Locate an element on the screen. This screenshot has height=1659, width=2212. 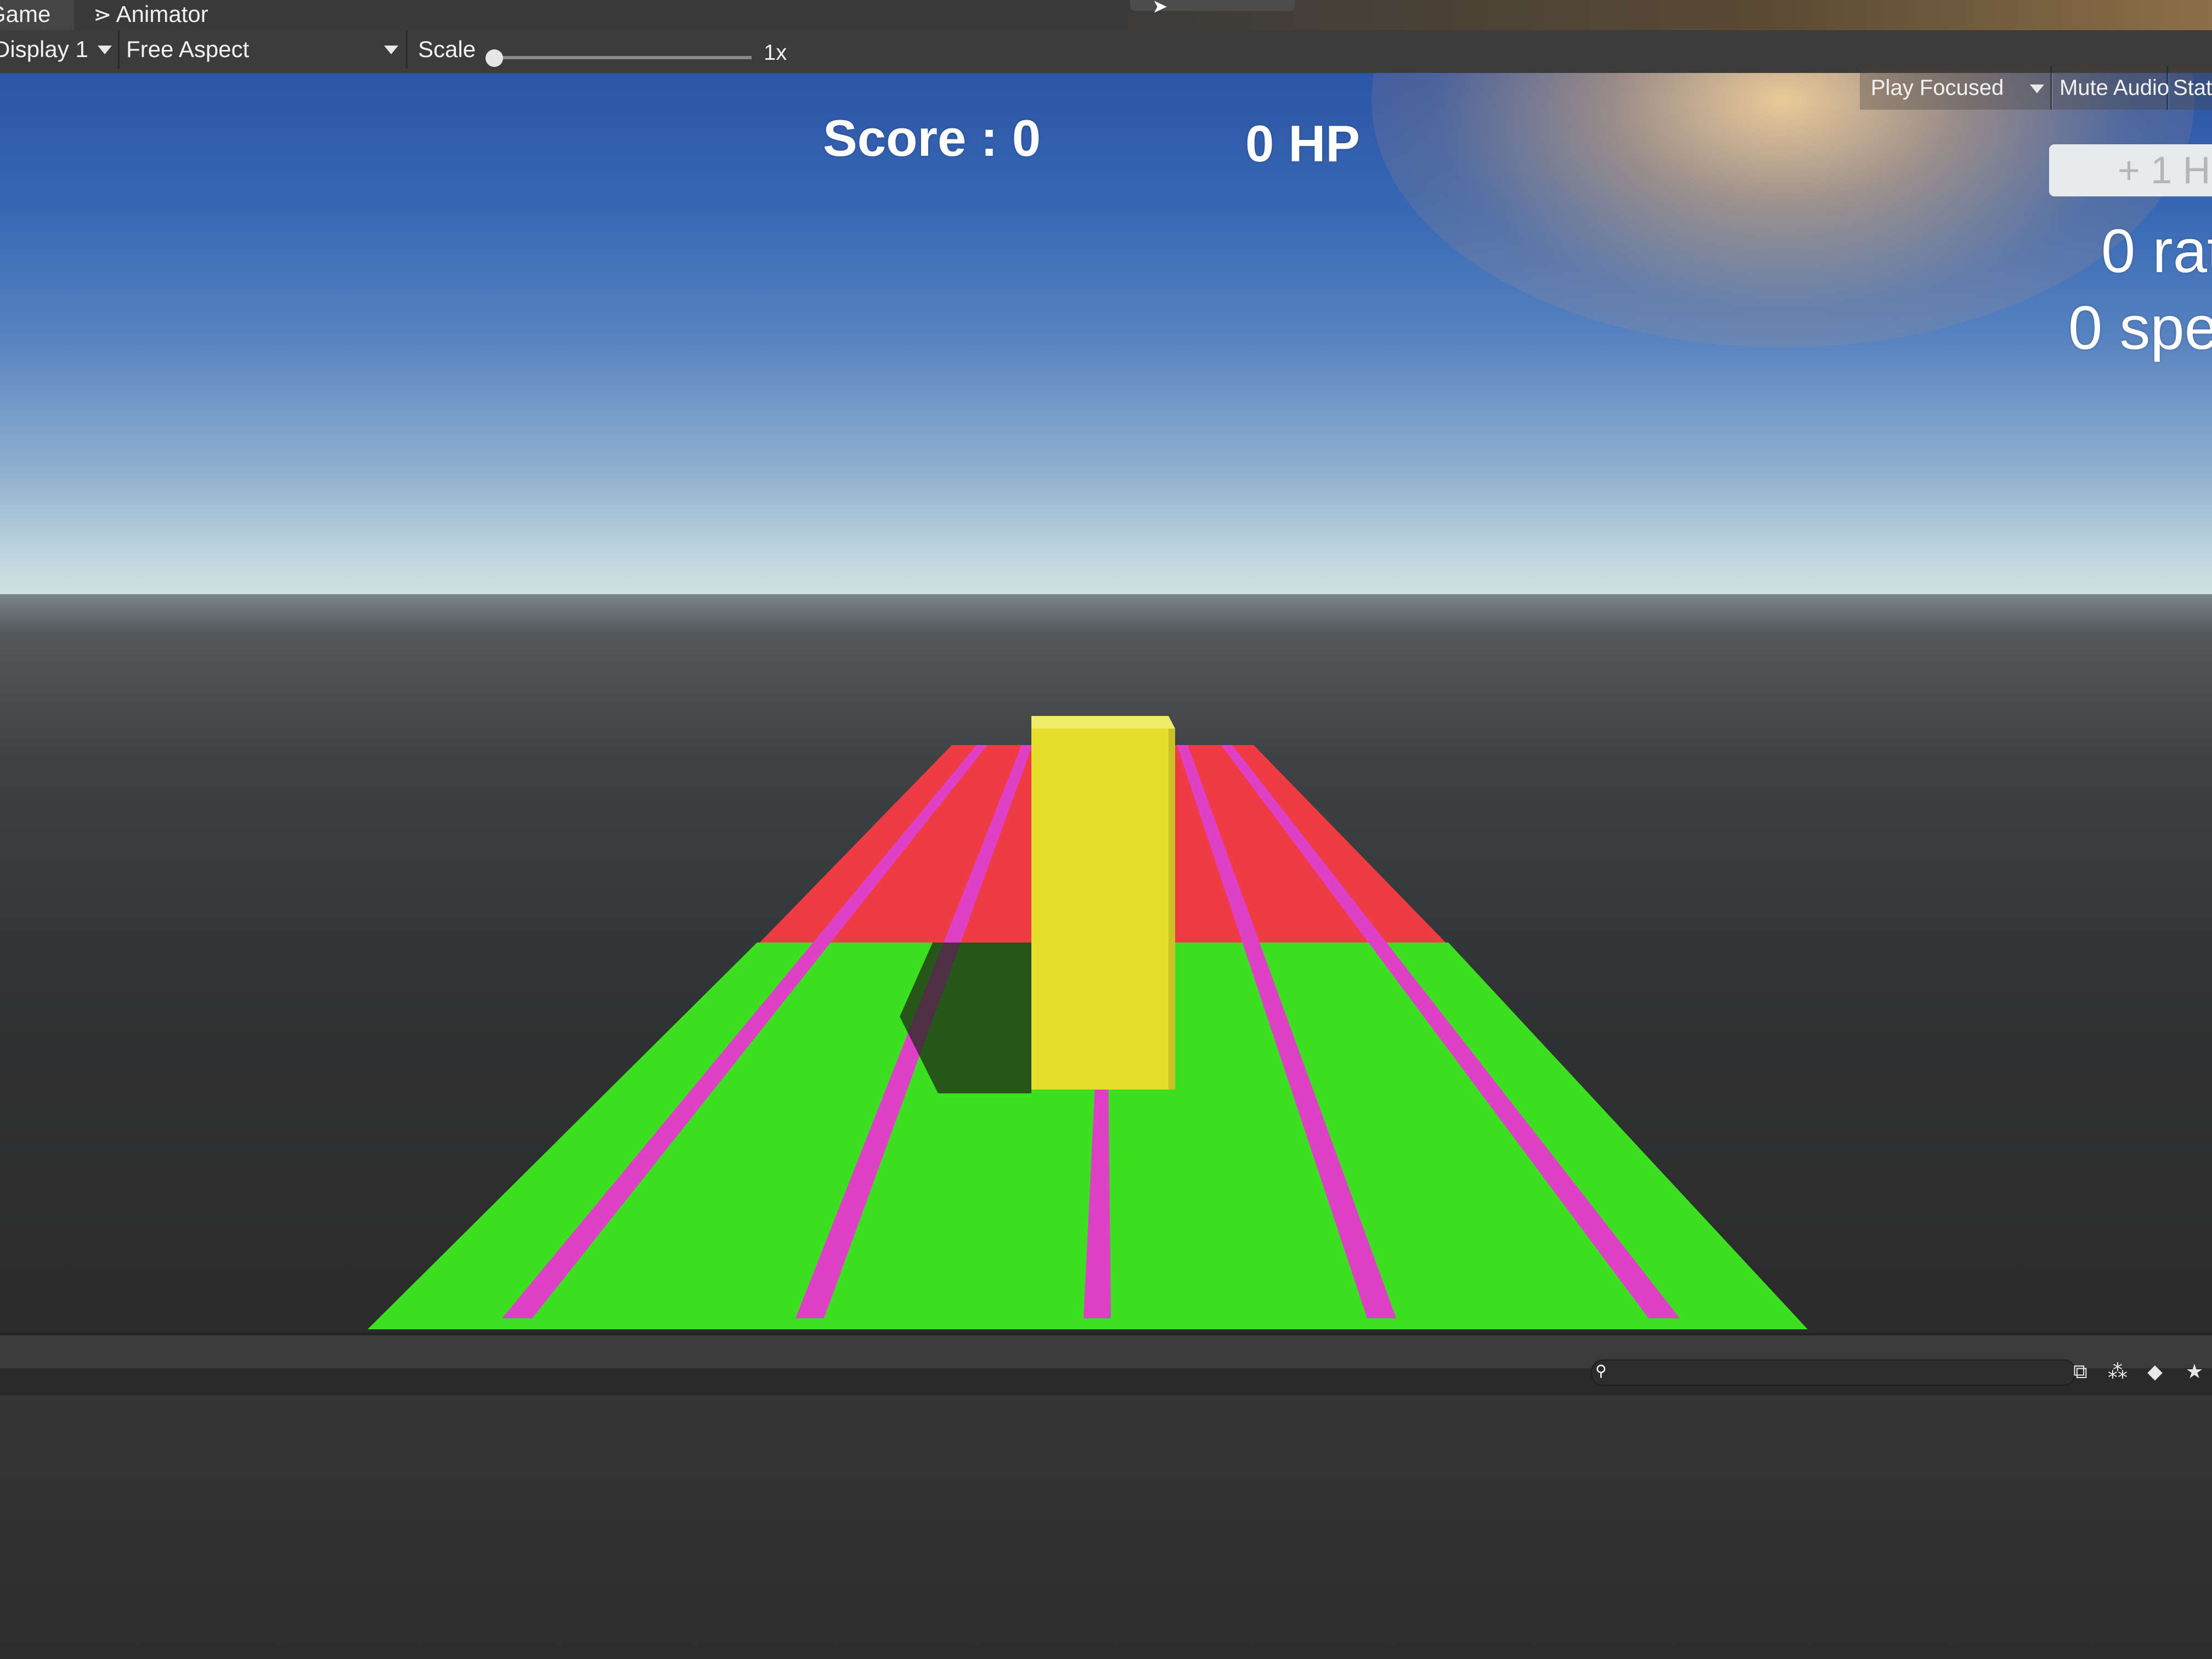
scale-value: 1x is located at coordinates (775, 53).